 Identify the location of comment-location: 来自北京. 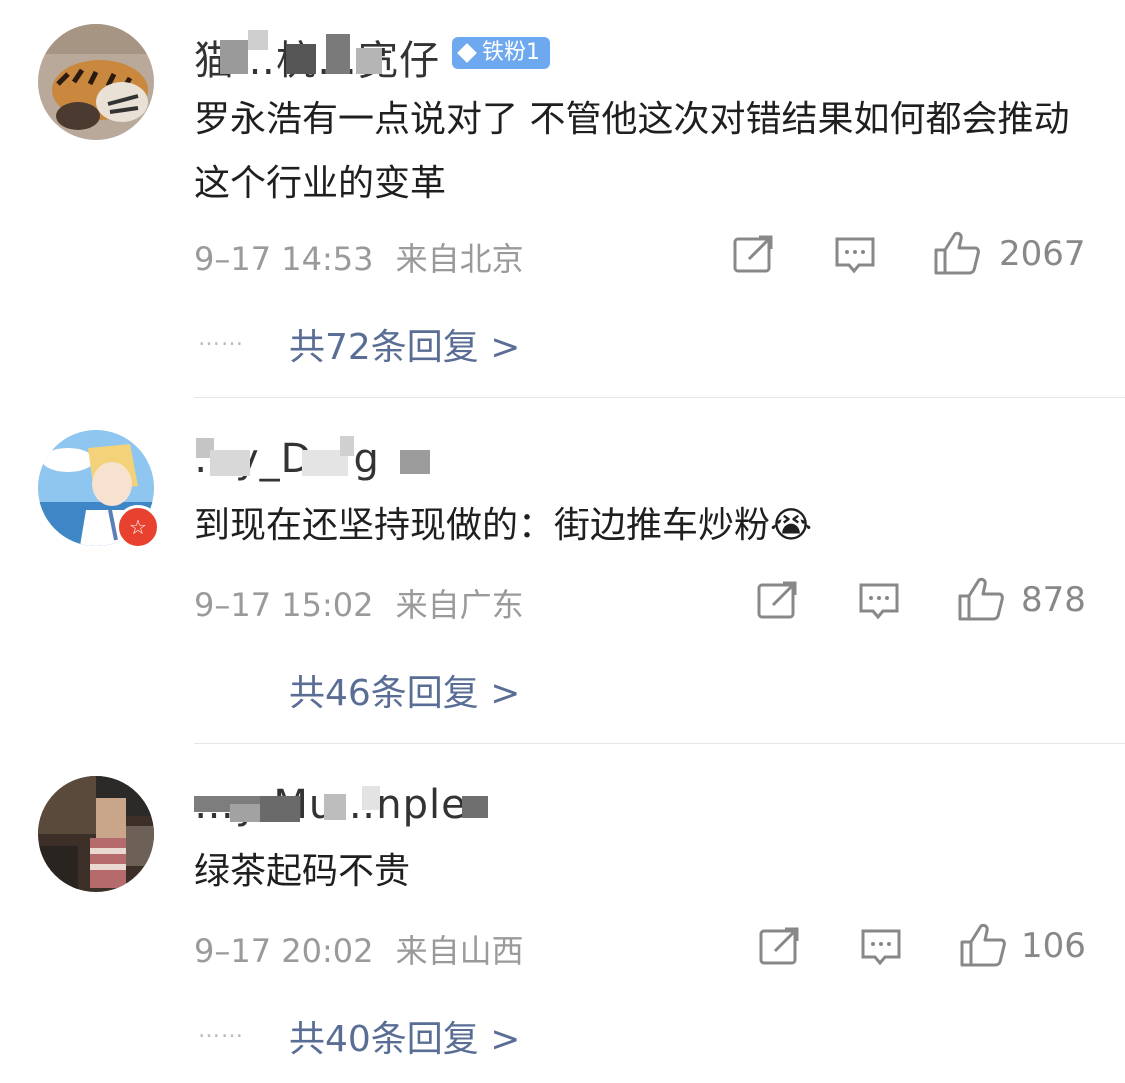
(459, 259).